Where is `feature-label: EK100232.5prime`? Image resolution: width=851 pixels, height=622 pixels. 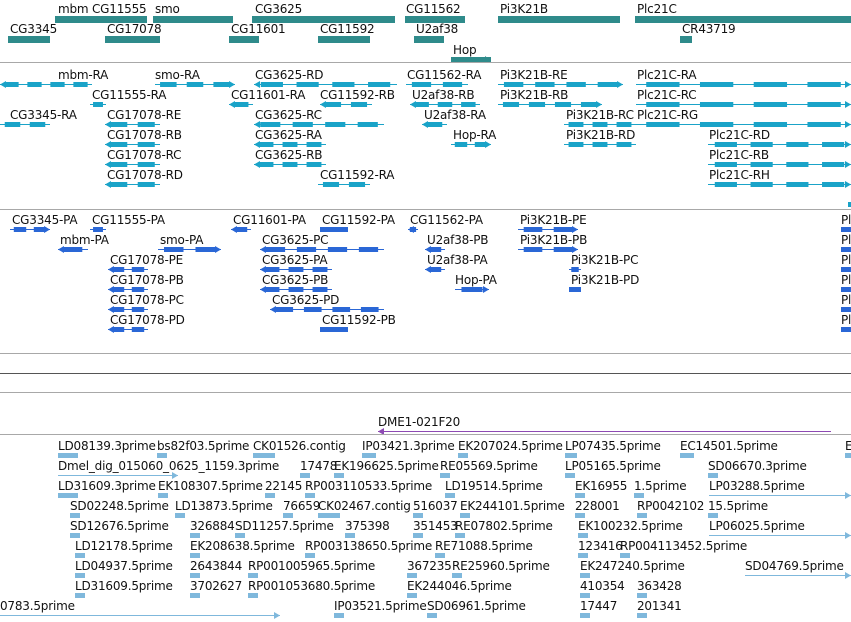
feature-label: EK100232.5prime is located at coordinates (630, 526).